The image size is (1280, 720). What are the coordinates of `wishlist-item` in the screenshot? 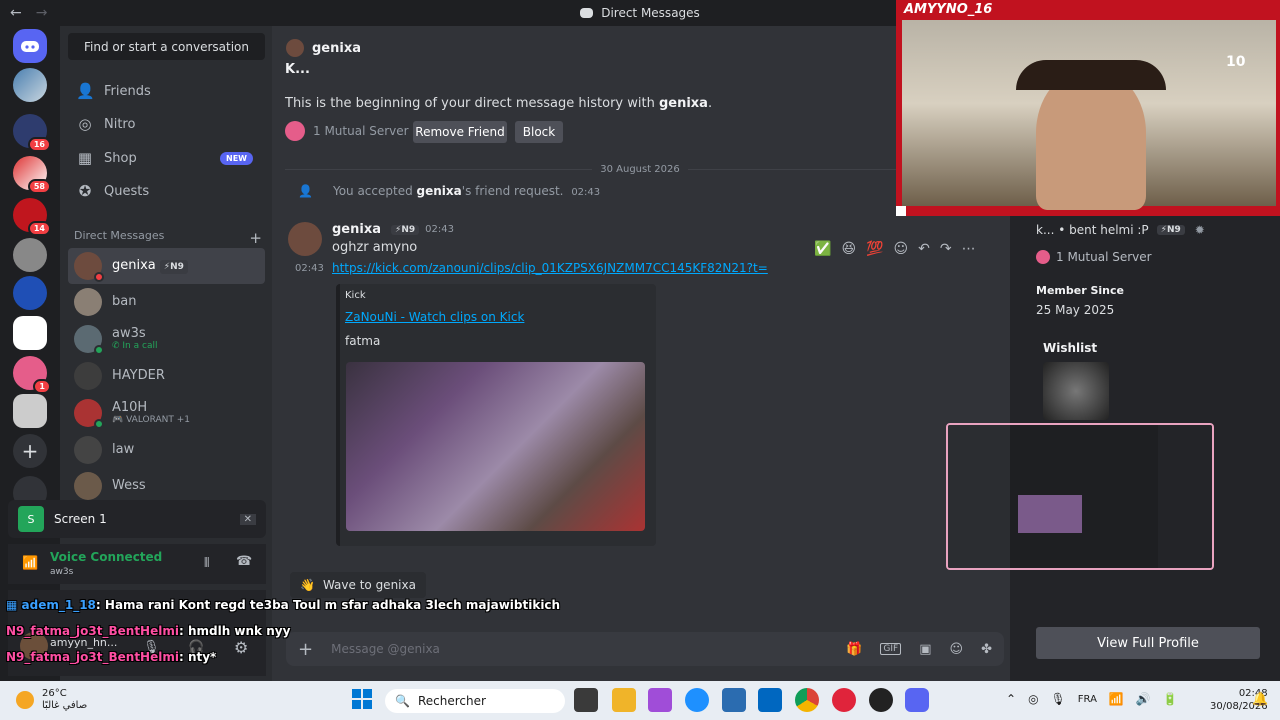 It's located at (1076, 391).